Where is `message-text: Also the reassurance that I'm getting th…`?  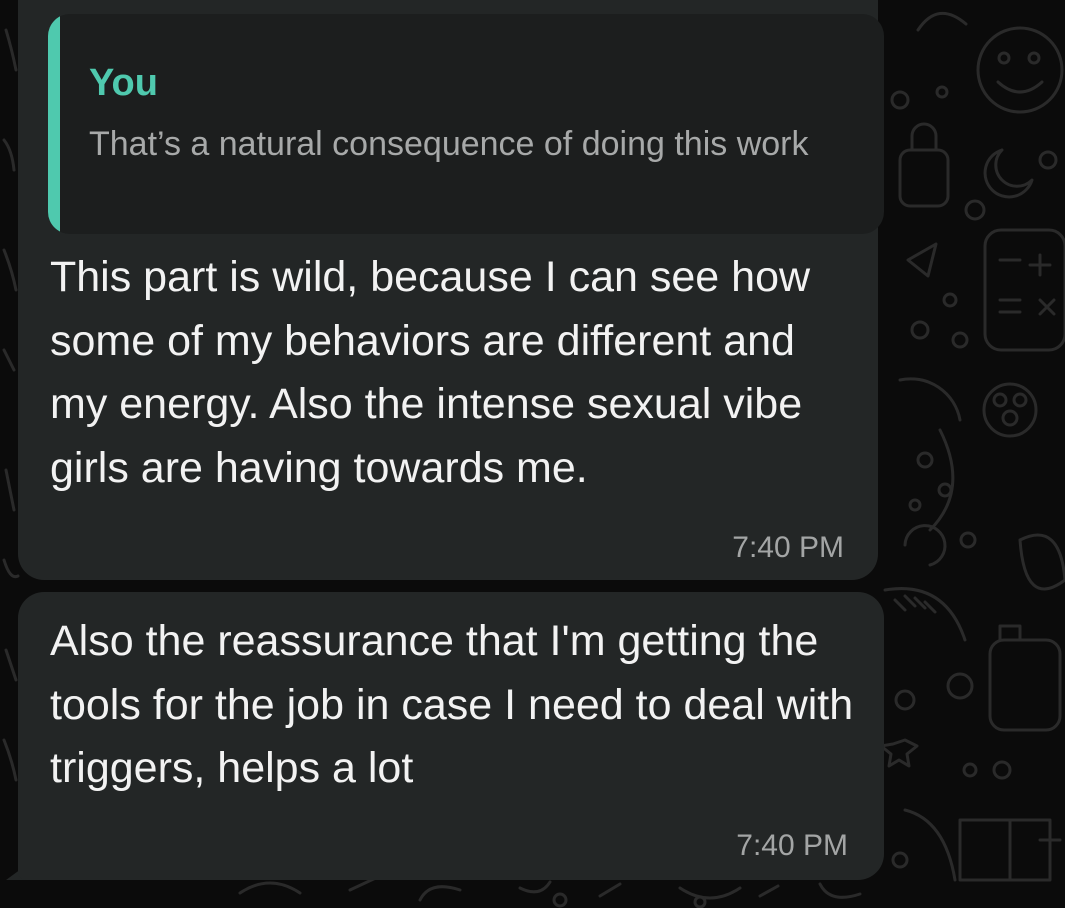 message-text: Also the reassurance that I'm getting th… is located at coordinates (452, 704).